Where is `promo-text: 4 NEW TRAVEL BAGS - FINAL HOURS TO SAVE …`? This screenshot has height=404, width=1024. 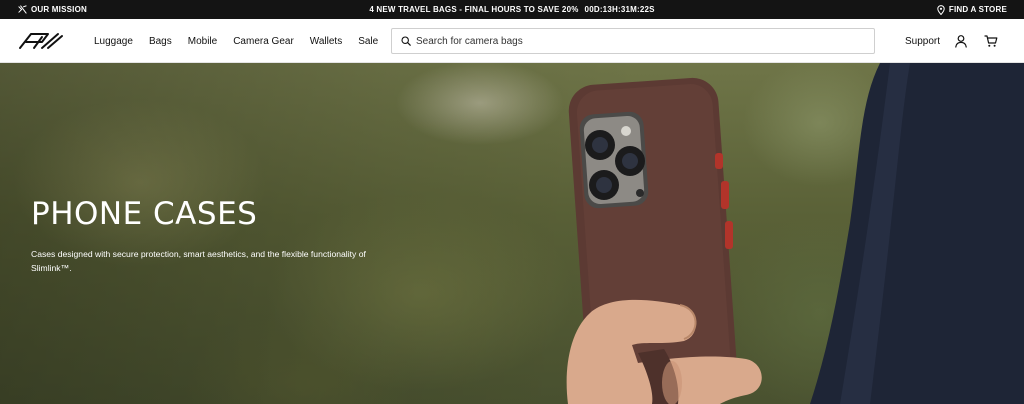
promo-text: 4 NEW TRAVEL BAGS - FINAL HOURS TO SAVE … is located at coordinates (473, 9).